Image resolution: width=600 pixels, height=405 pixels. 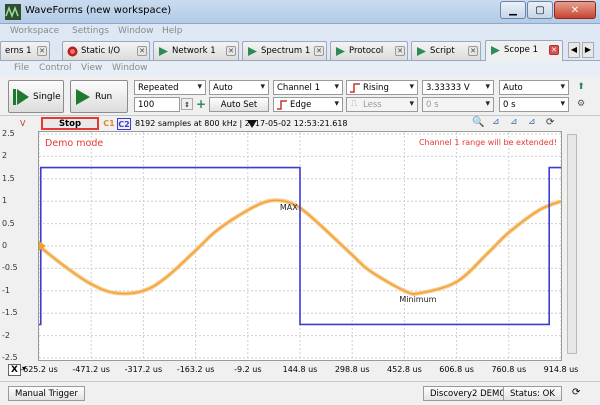 What do you see at coordinates (352, 369) in the screenshot?
I see `x-tick-label: 298.8 us` at bounding box center [352, 369].